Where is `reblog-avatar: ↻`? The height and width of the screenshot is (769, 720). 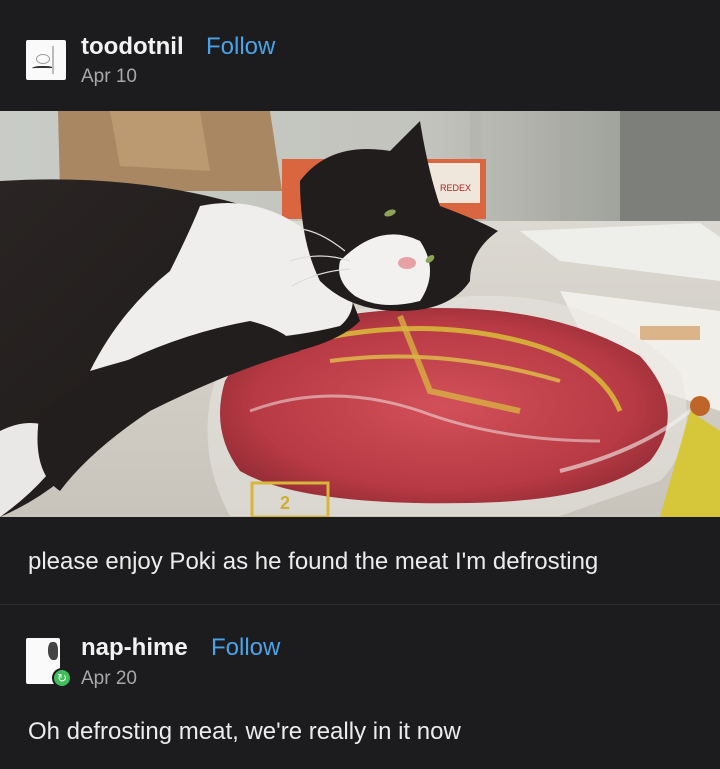 reblog-avatar: ↻ is located at coordinates (49, 663).